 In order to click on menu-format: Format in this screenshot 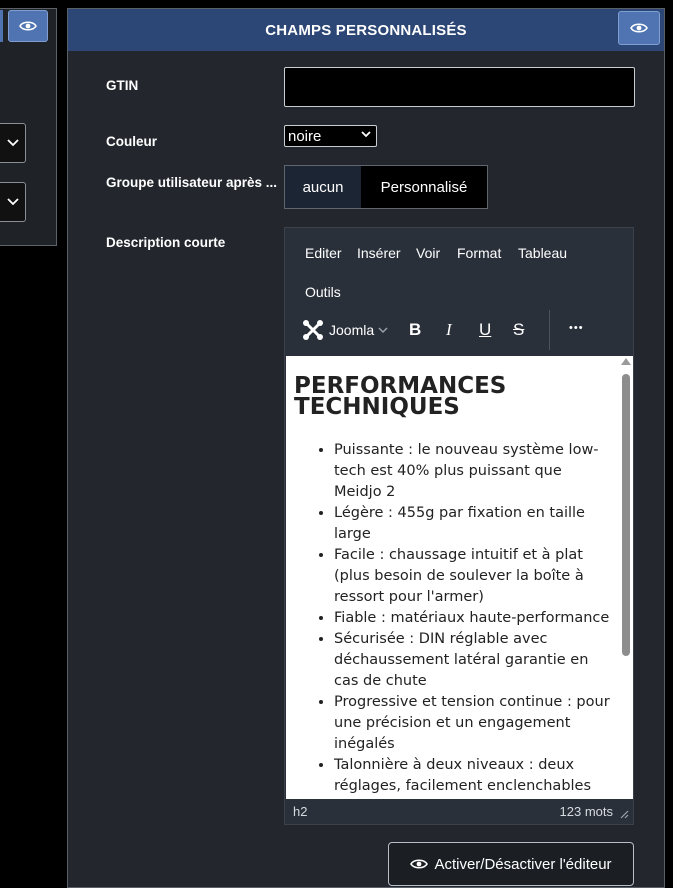, I will do `click(479, 253)`.